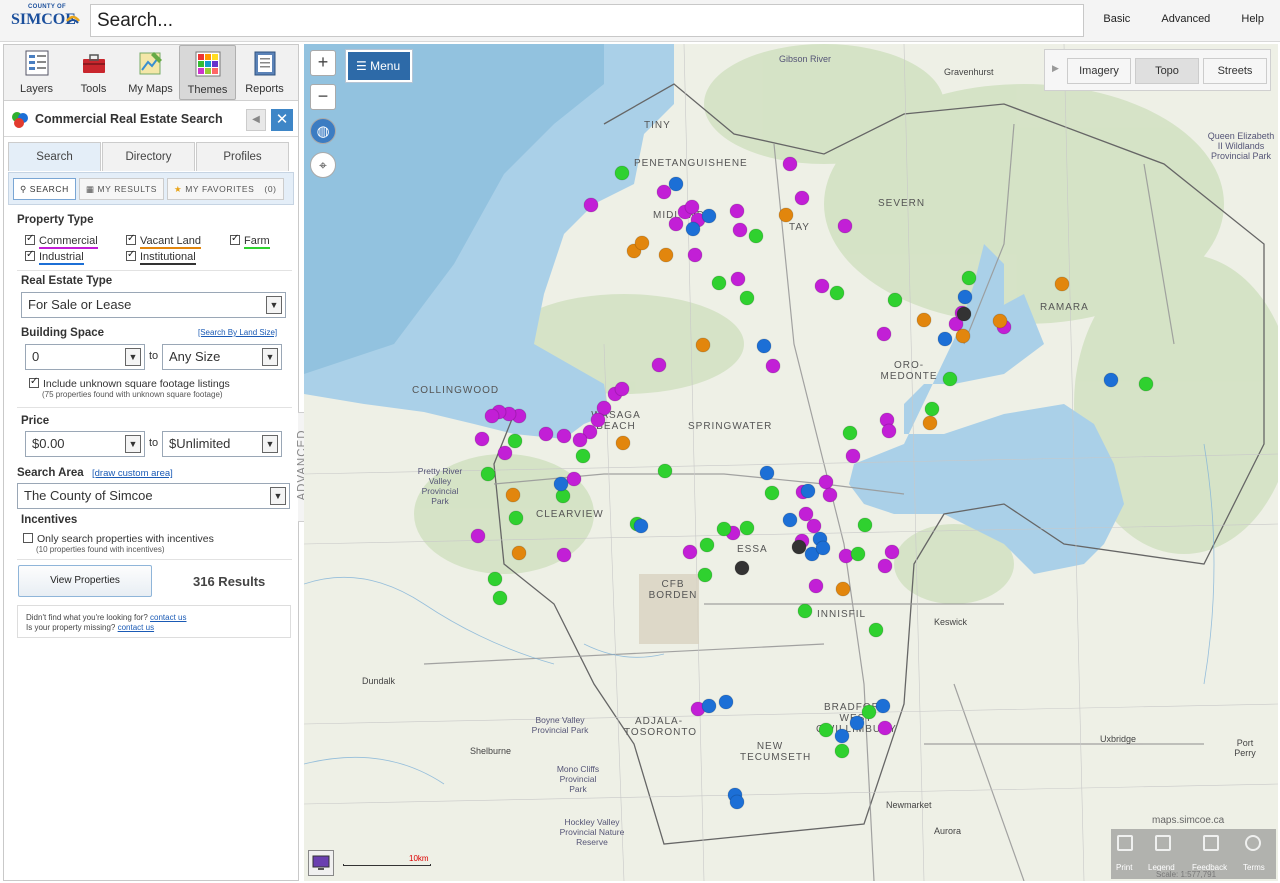 The height and width of the screenshot is (883, 1280). Describe the element at coordinates (34, 382) in the screenshot. I see `unknown-sqft-checkbox` at that location.